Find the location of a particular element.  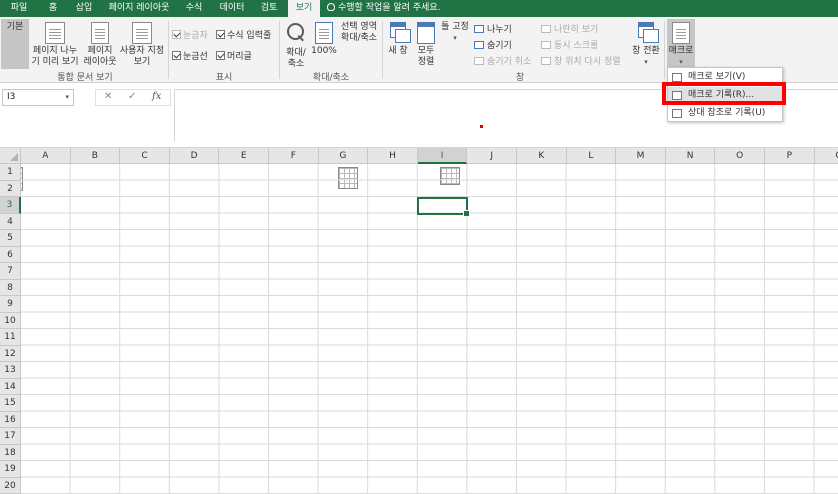

row-header-13: 13 is located at coordinates (10, 370).